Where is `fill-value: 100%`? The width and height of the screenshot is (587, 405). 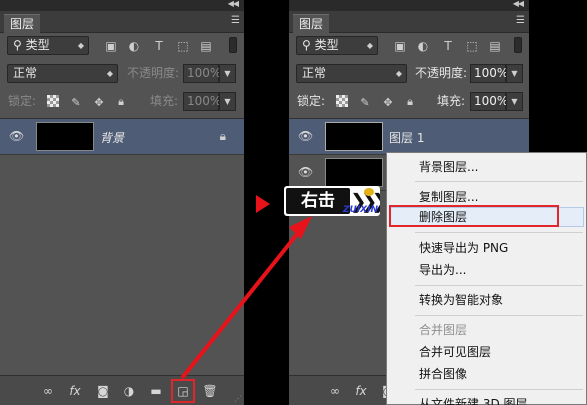
fill-value: 100% is located at coordinates (491, 101).